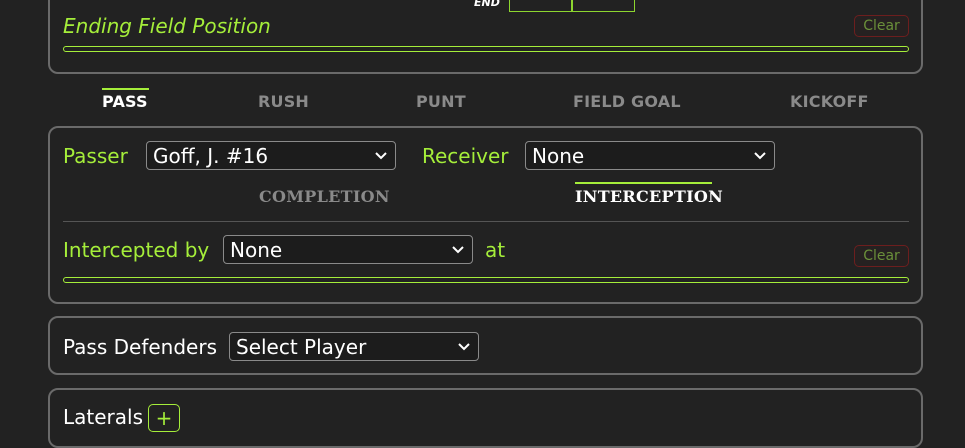 Image resolution: width=965 pixels, height=448 pixels. I want to click on tab-interception-underline, so click(643, 183).